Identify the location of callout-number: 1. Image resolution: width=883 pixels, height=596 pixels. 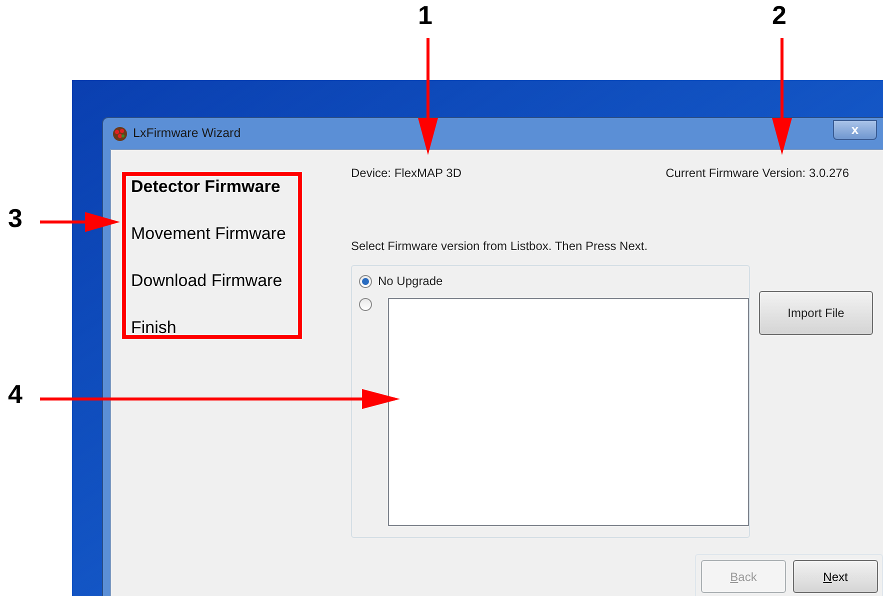
(425, 15).